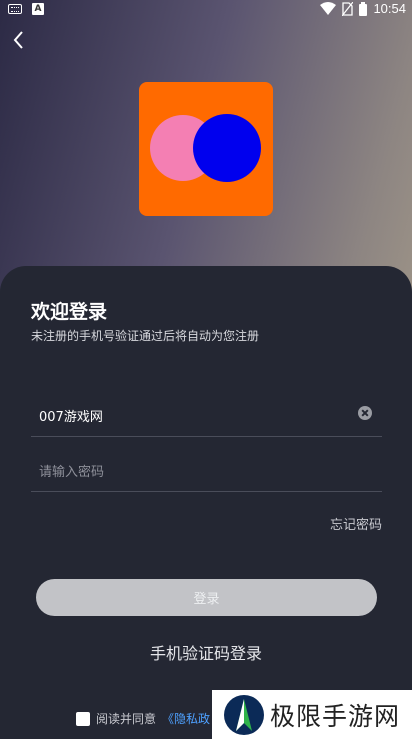 This screenshot has height=739, width=412. What do you see at coordinates (206, 652) in the screenshot?
I see `sms-login-link: 手机验证码登录` at bounding box center [206, 652].